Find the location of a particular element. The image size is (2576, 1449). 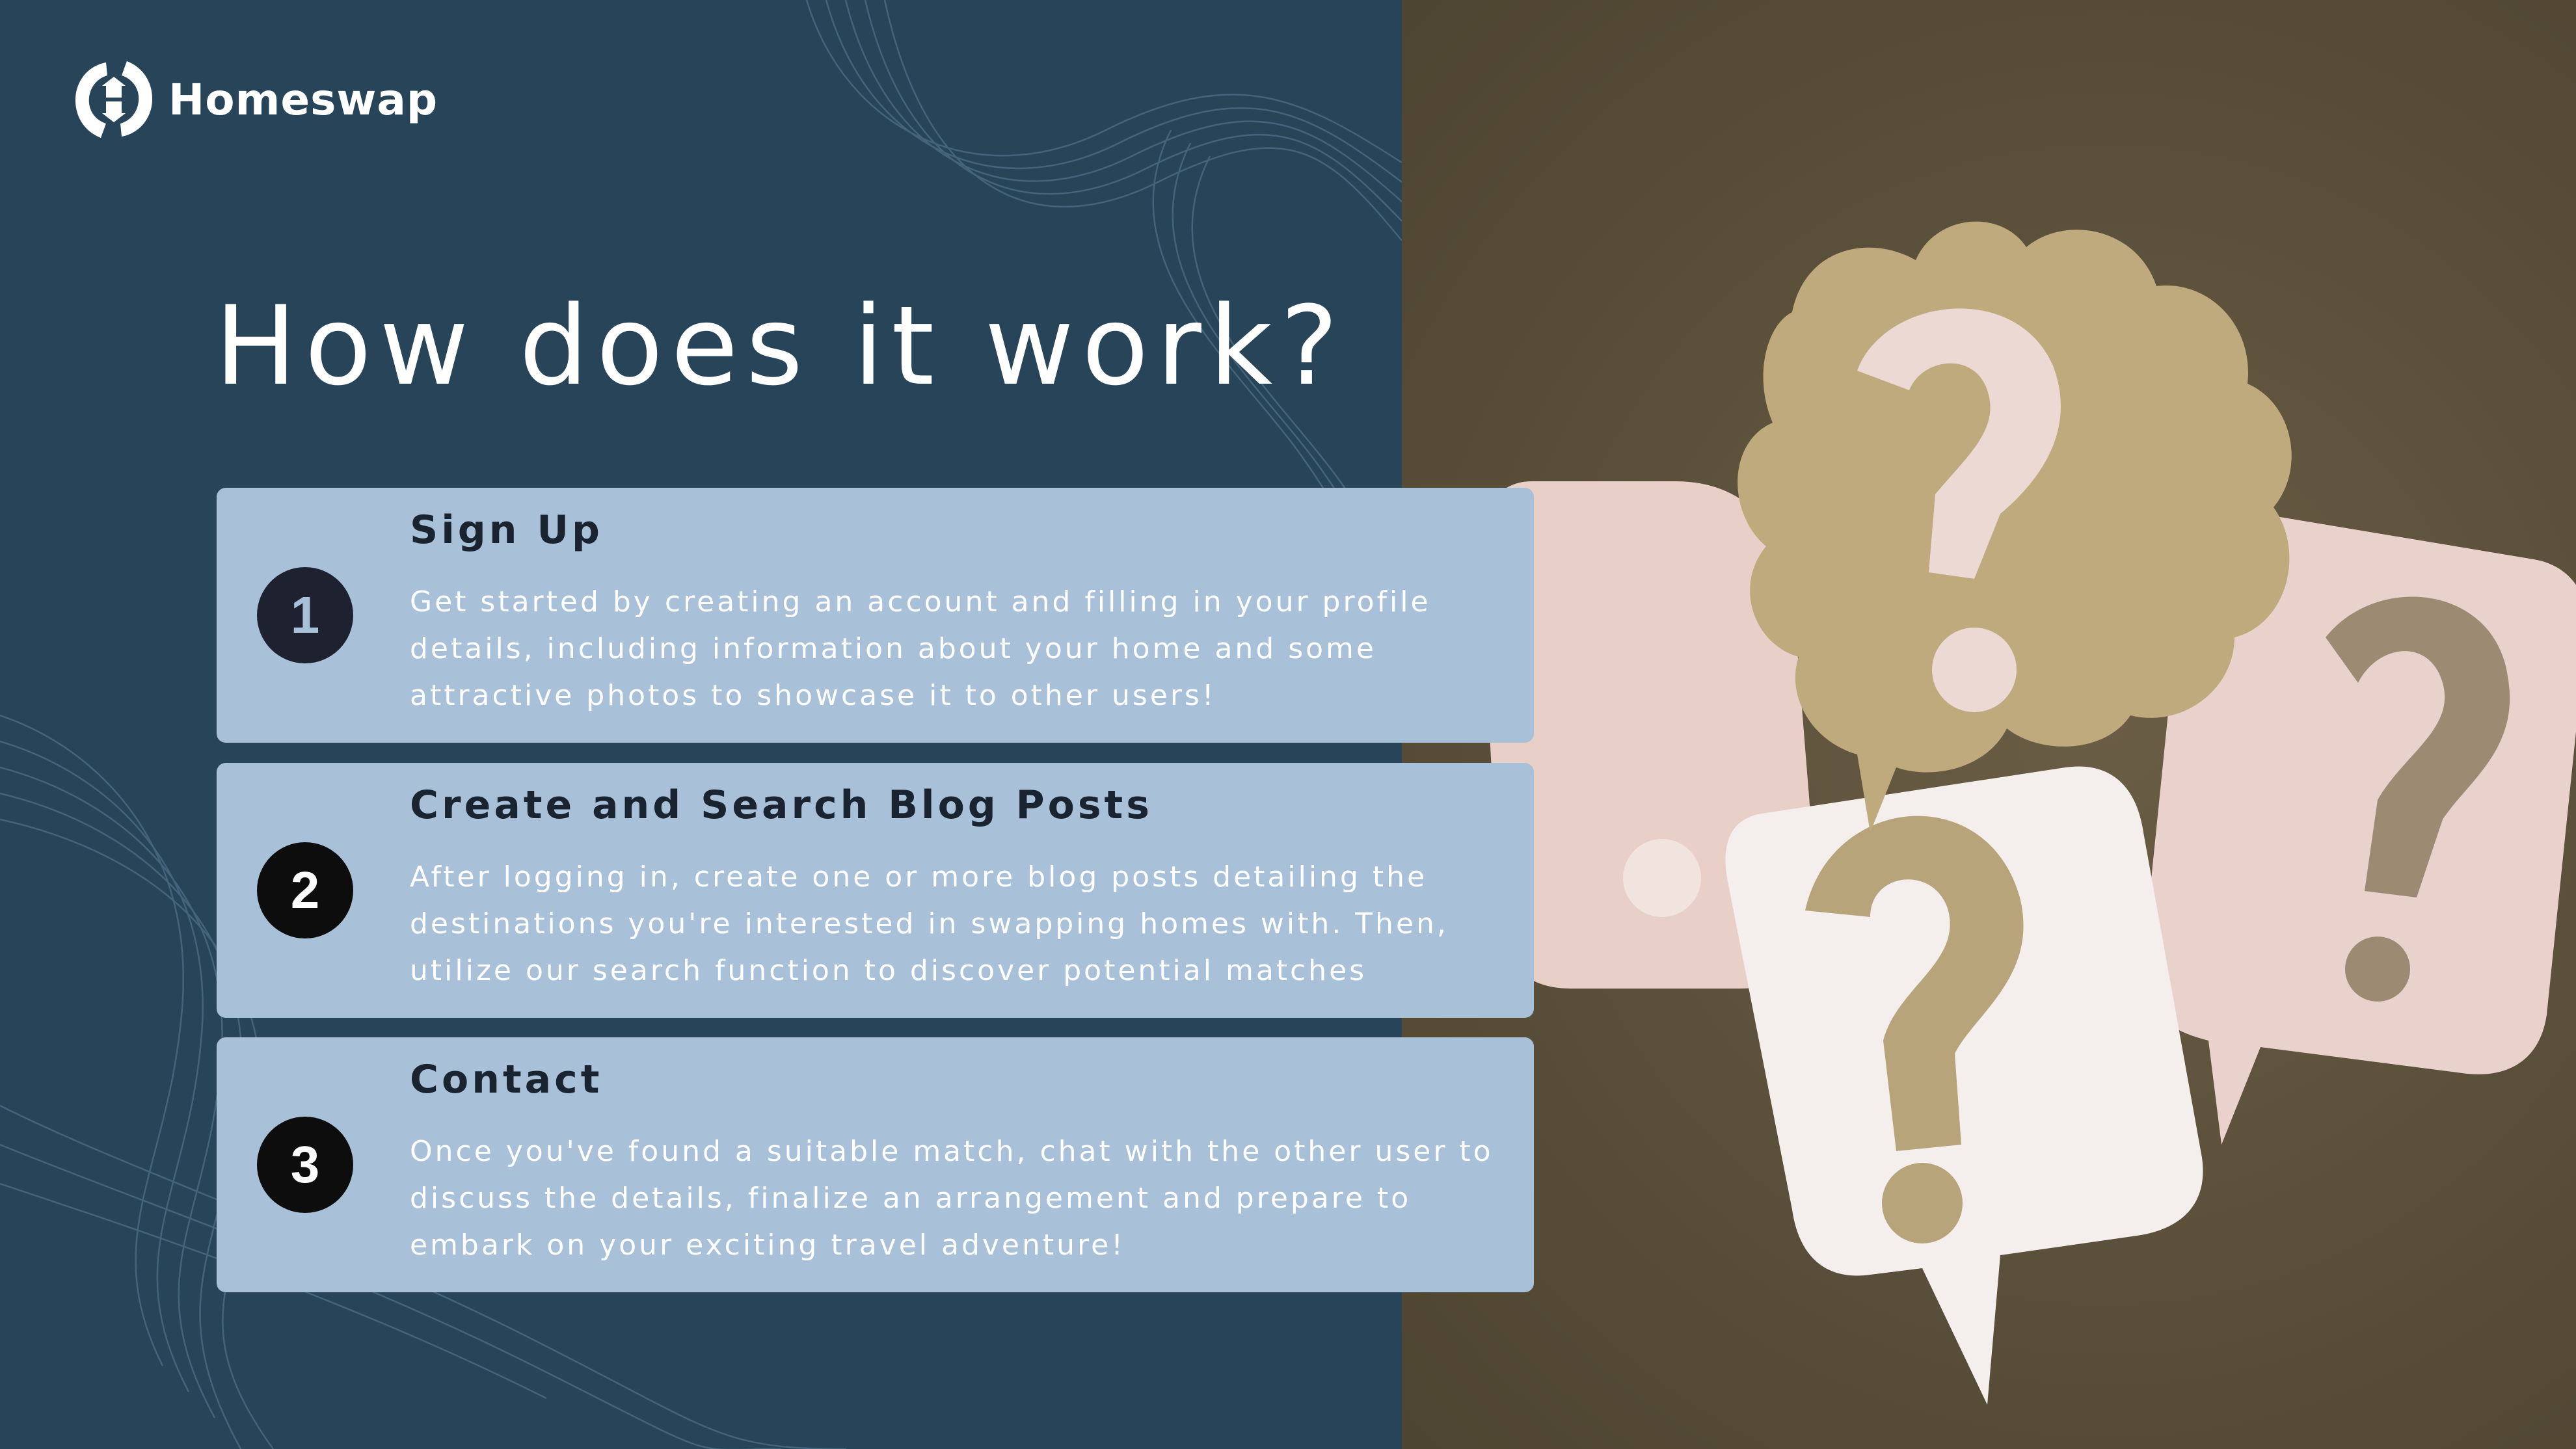

step-number-badge: 1 is located at coordinates (305, 615).